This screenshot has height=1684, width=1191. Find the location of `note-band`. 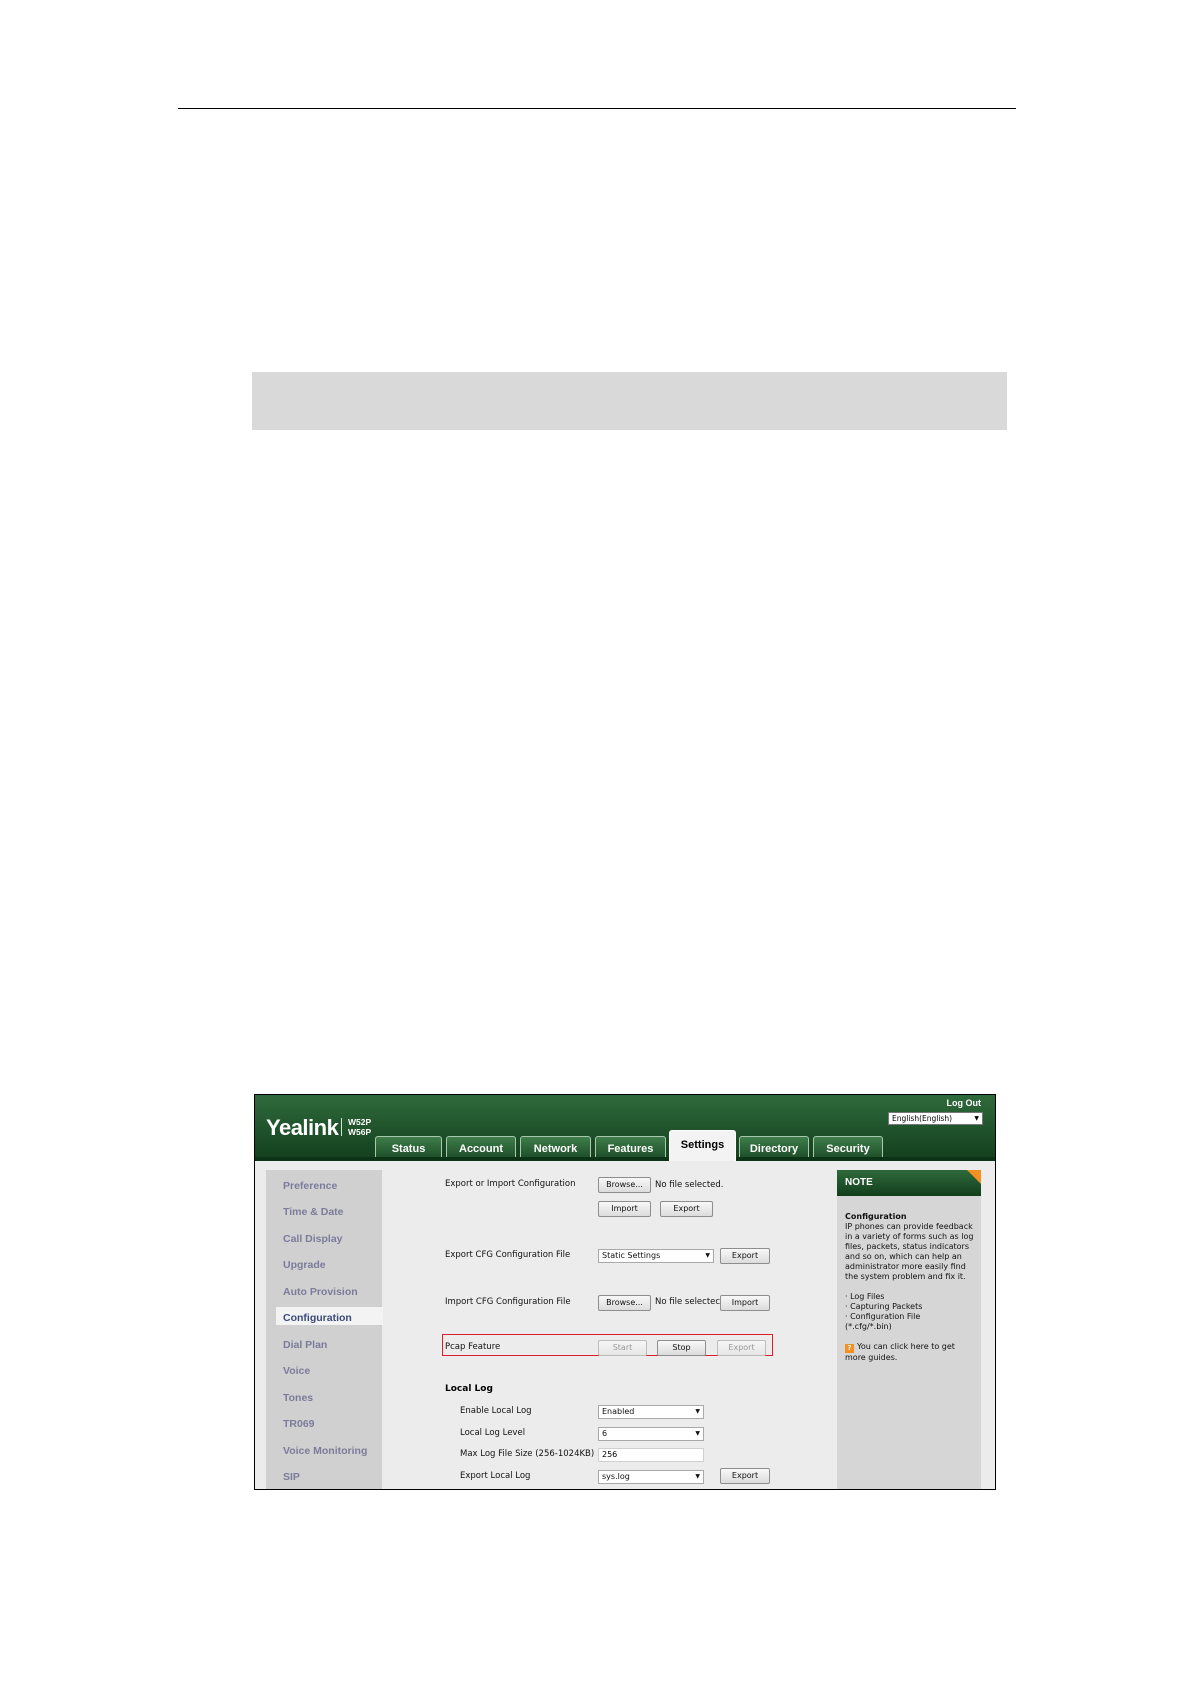

note-band is located at coordinates (629, 401).